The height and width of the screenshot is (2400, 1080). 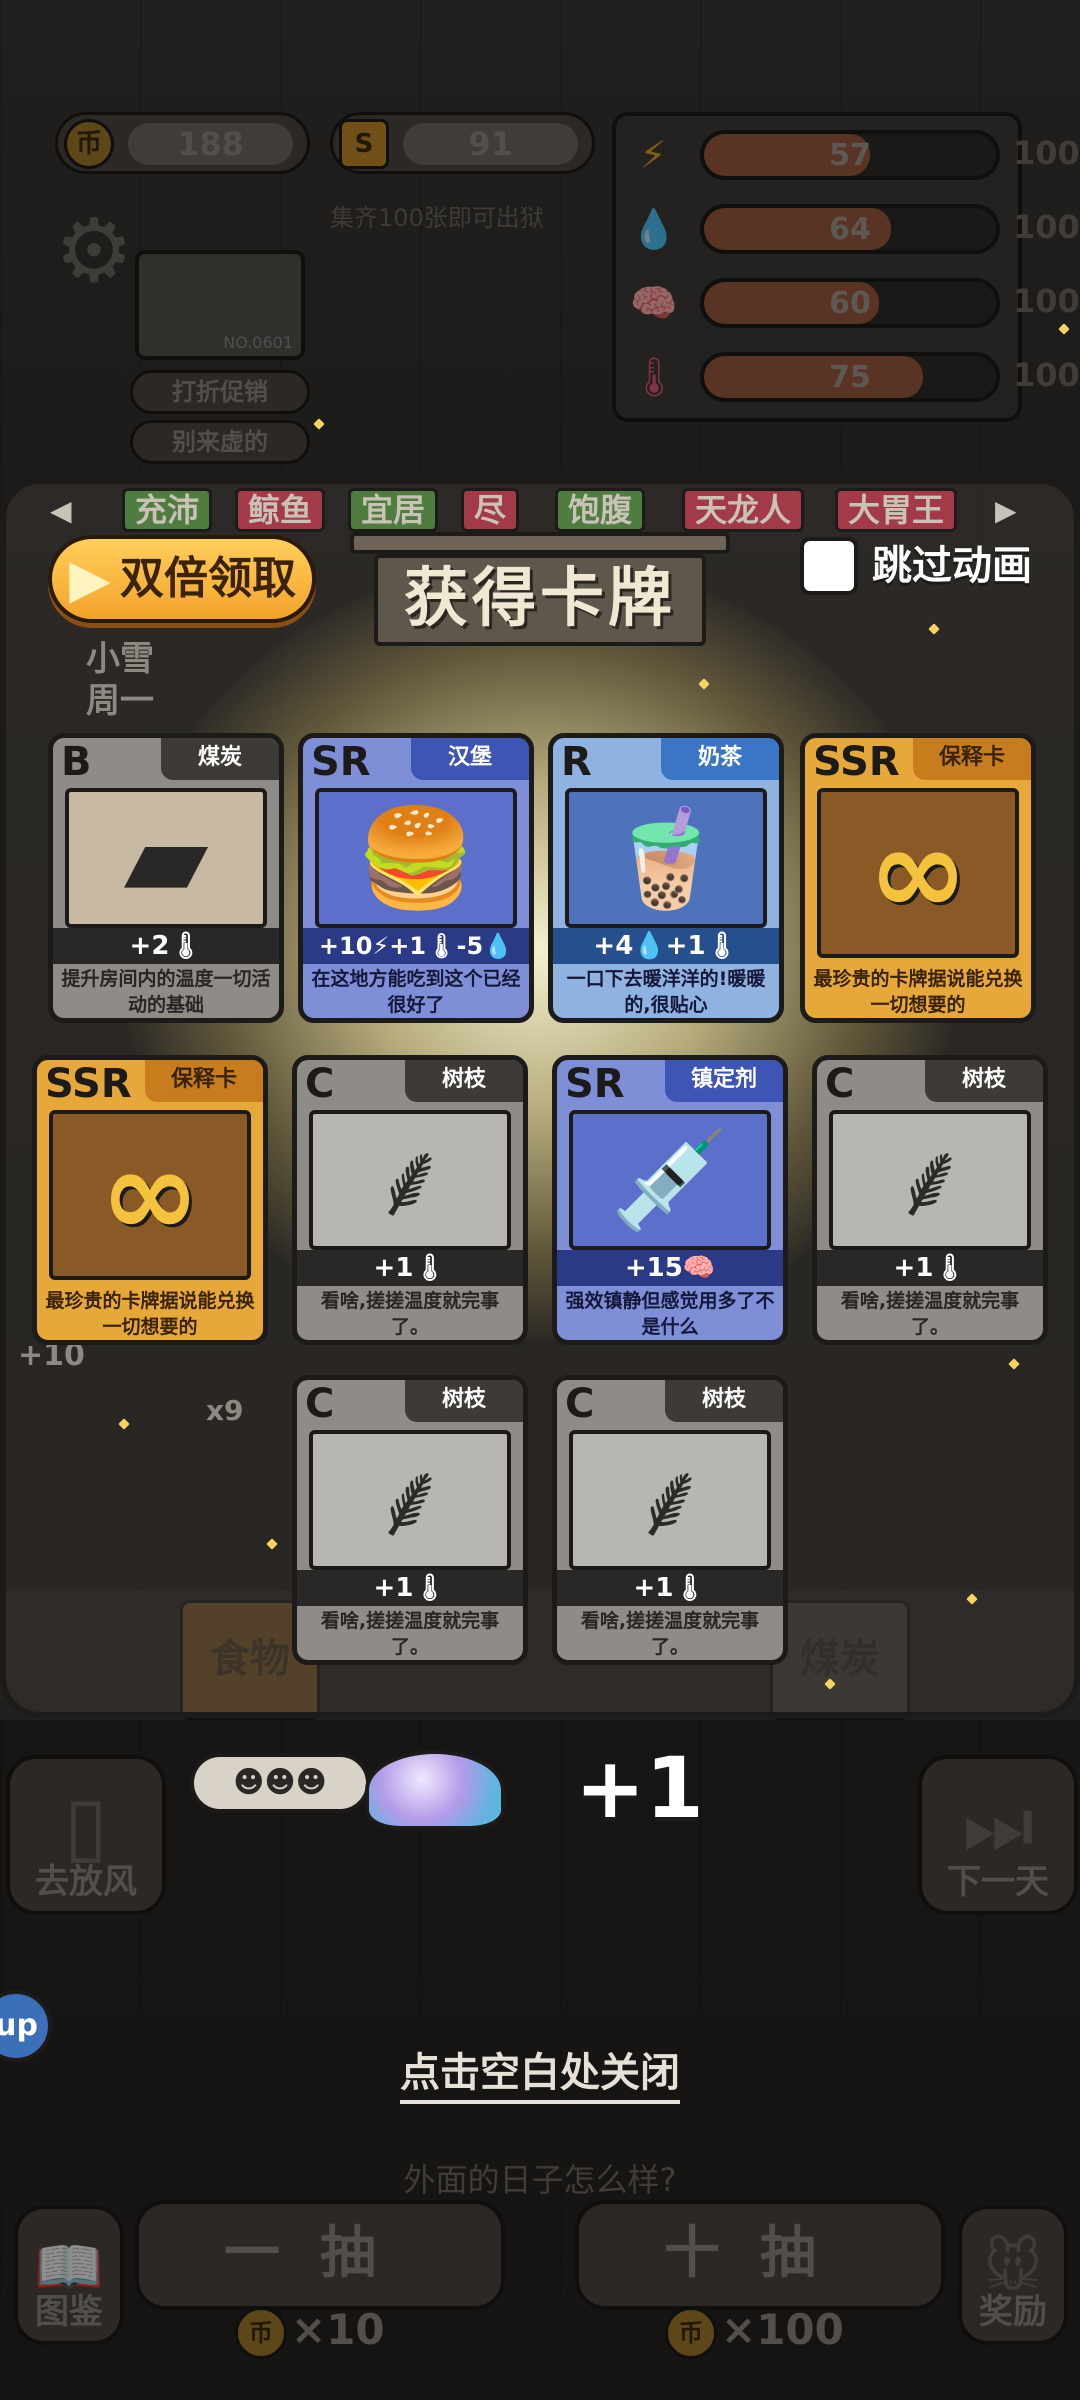 I want to click on card-art: ▰, so click(x=166, y=858).